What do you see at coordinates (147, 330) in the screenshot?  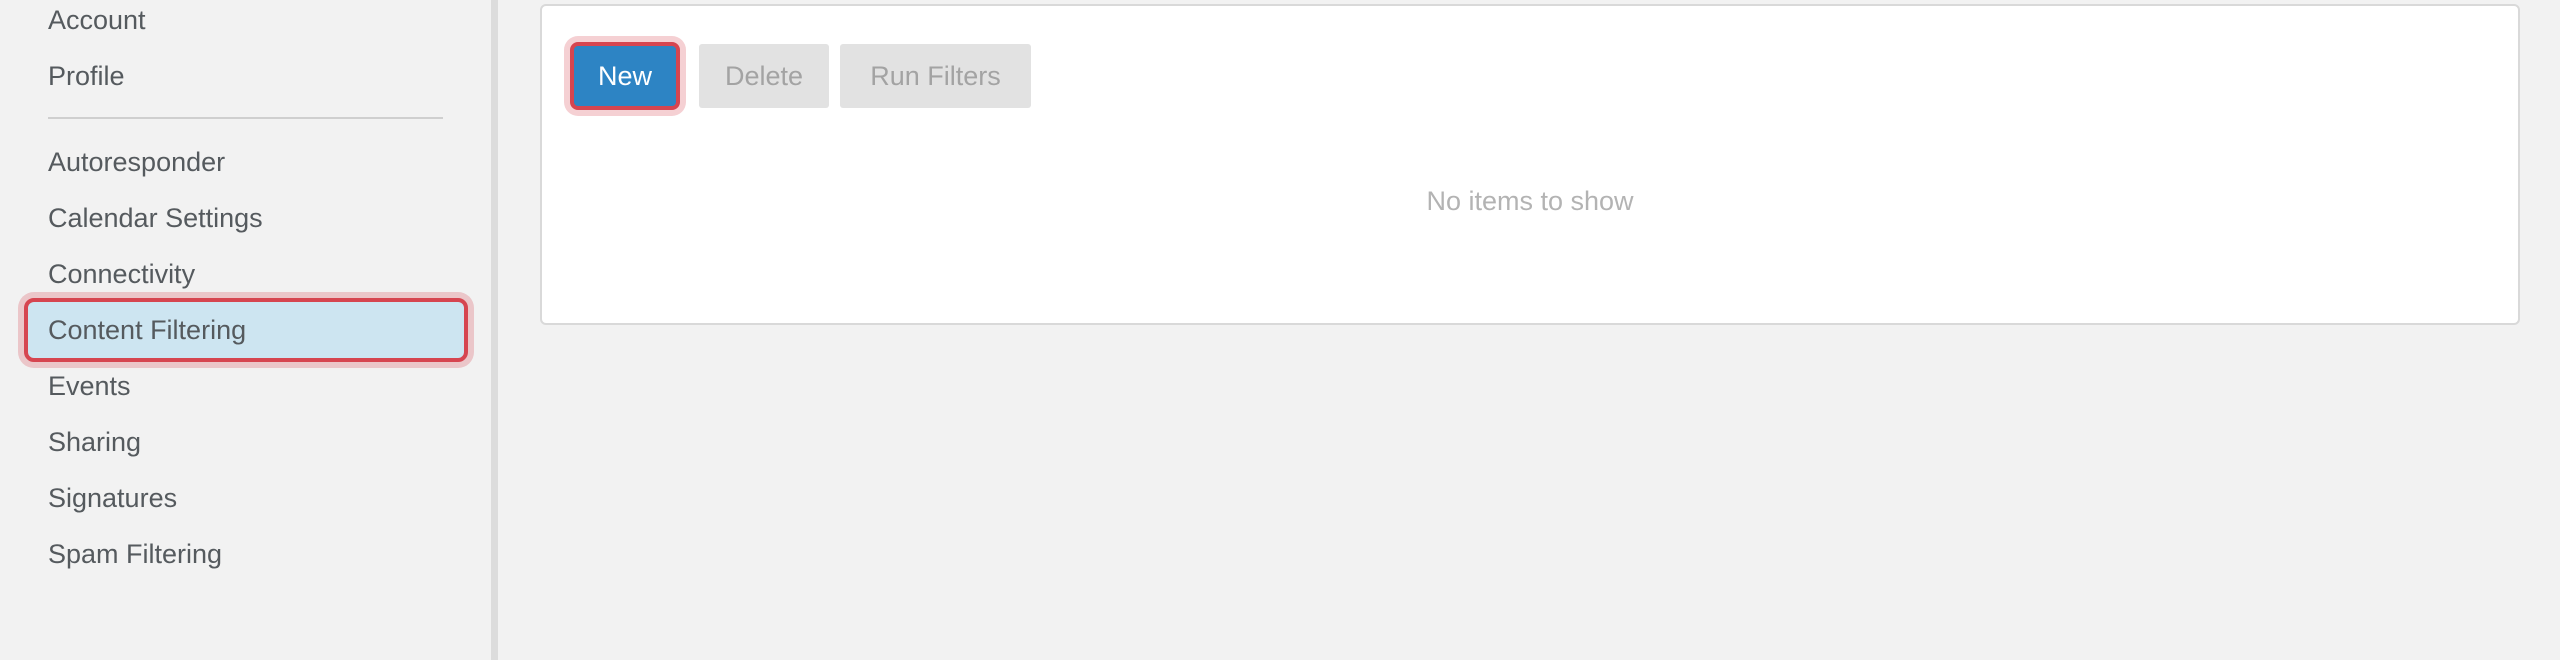 I see `sidebar-item-label: Content Filtering` at bounding box center [147, 330].